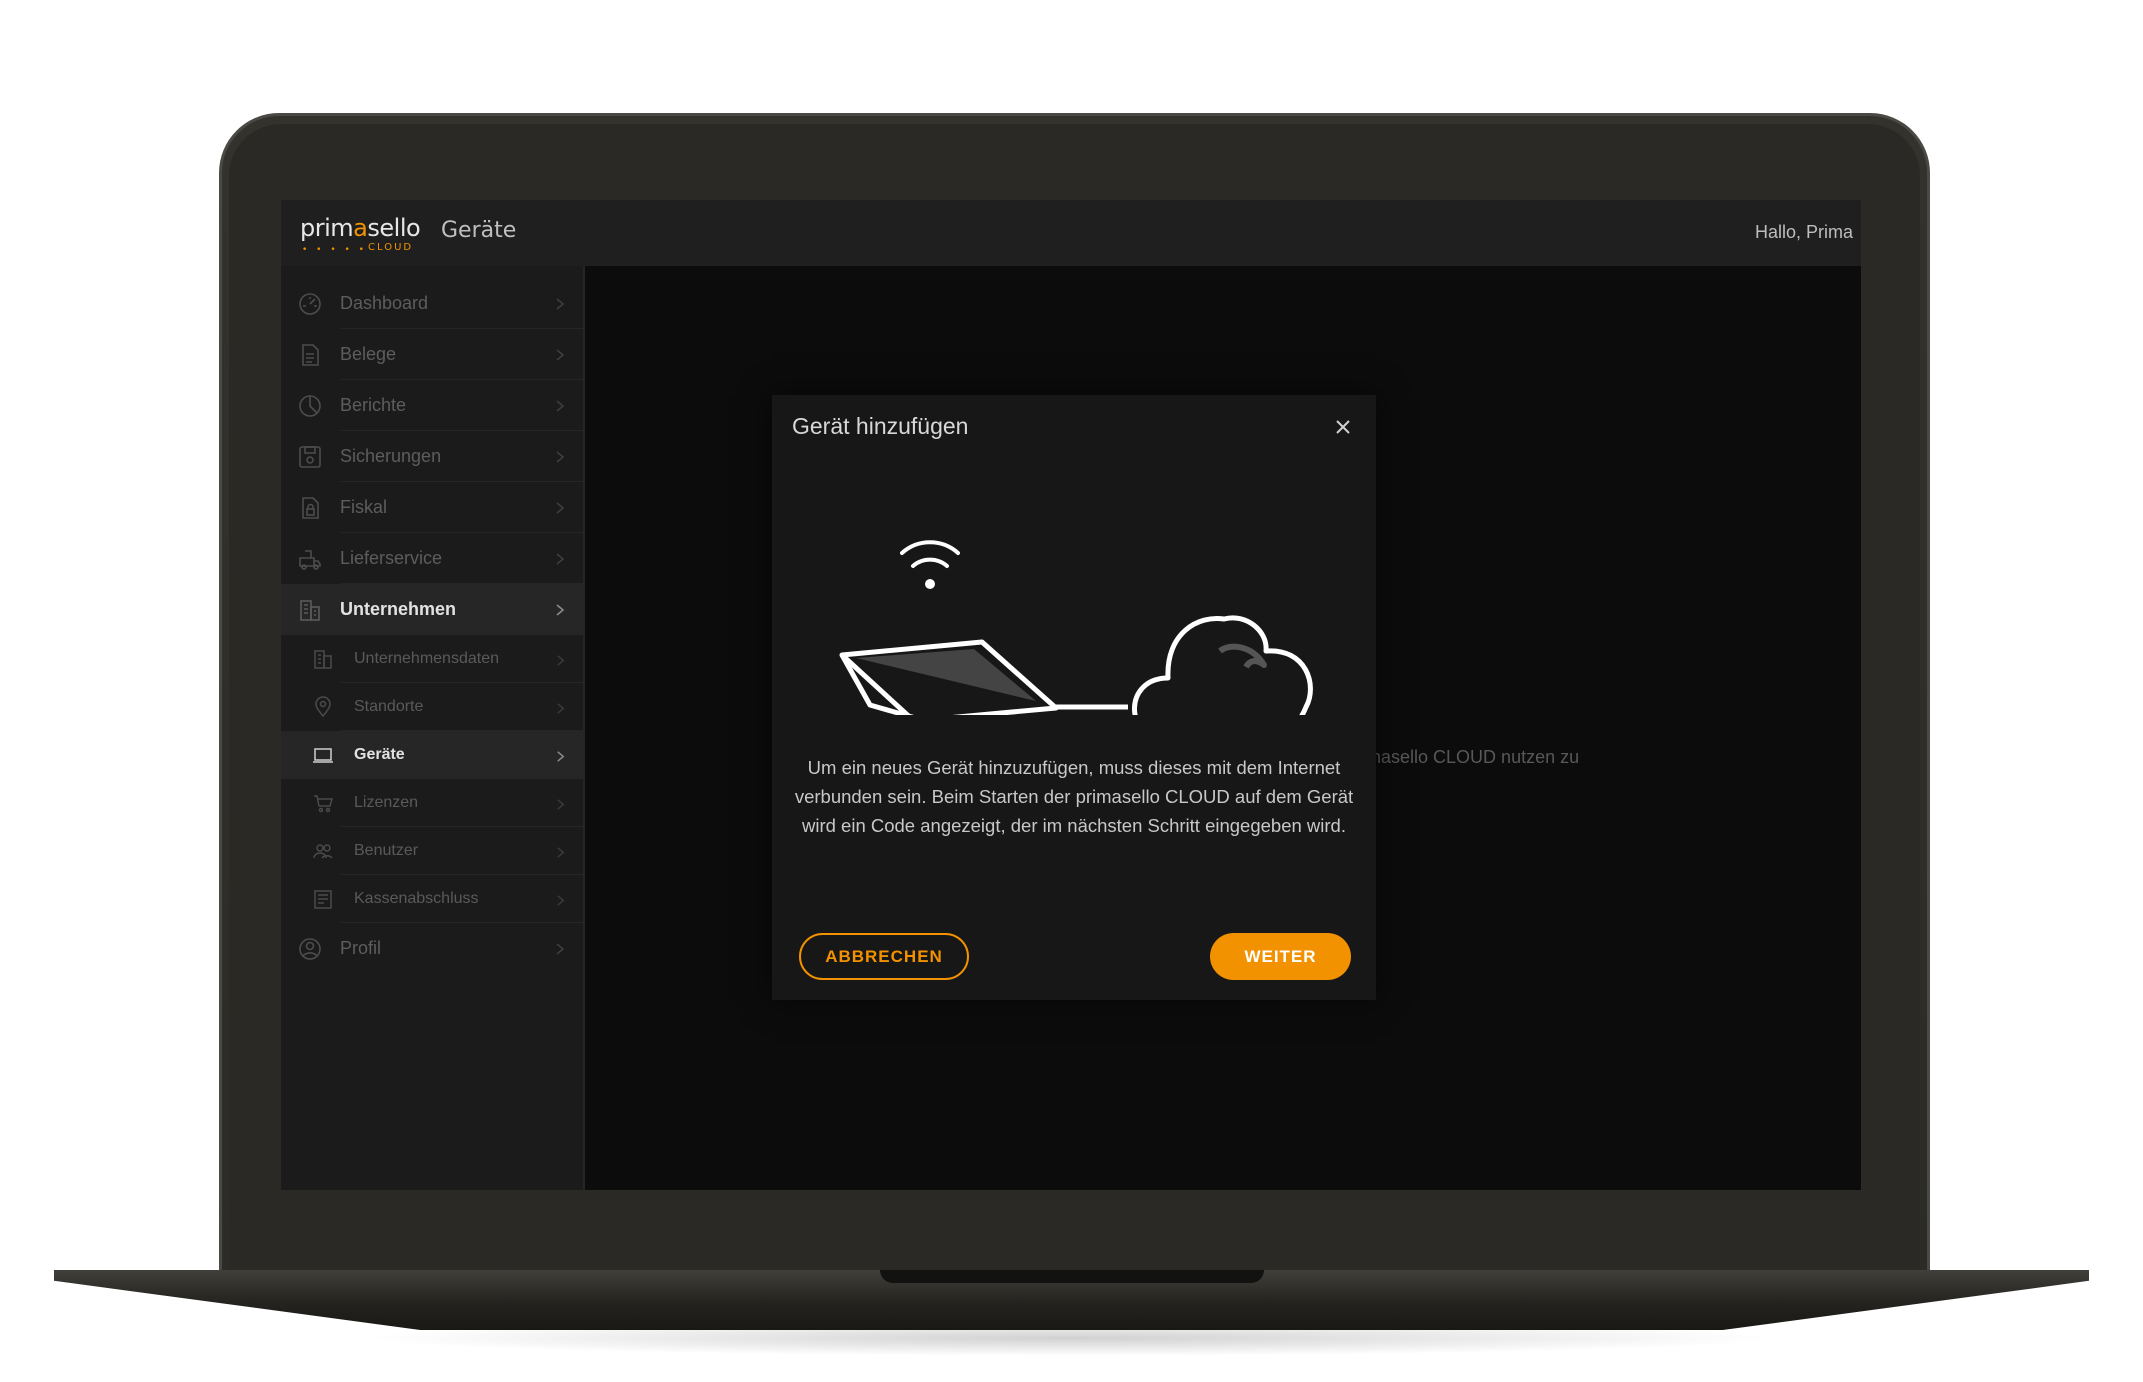 The width and height of the screenshot is (2143, 1382). What do you see at coordinates (426, 658) in the screenshot?
I see `sidebar-subitem-label: Unternehmensdaten` at bounding box center [426, 658].